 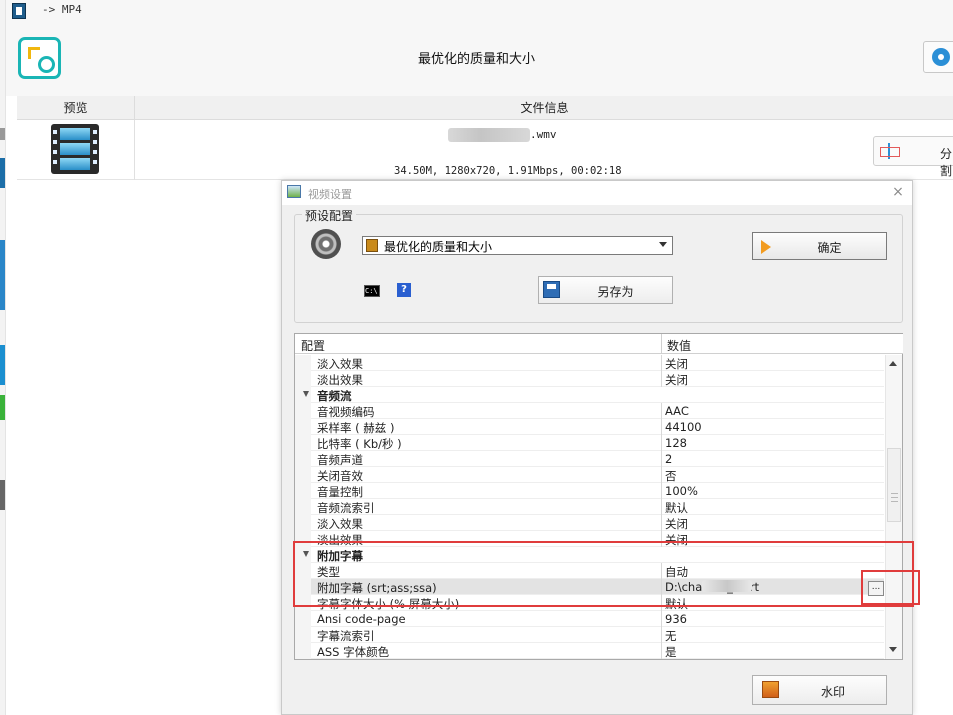 What do you see at coordinates (340, 524) in the screenshot?
I see `property-name: 淡入效果` at bounding box center [340, 524].